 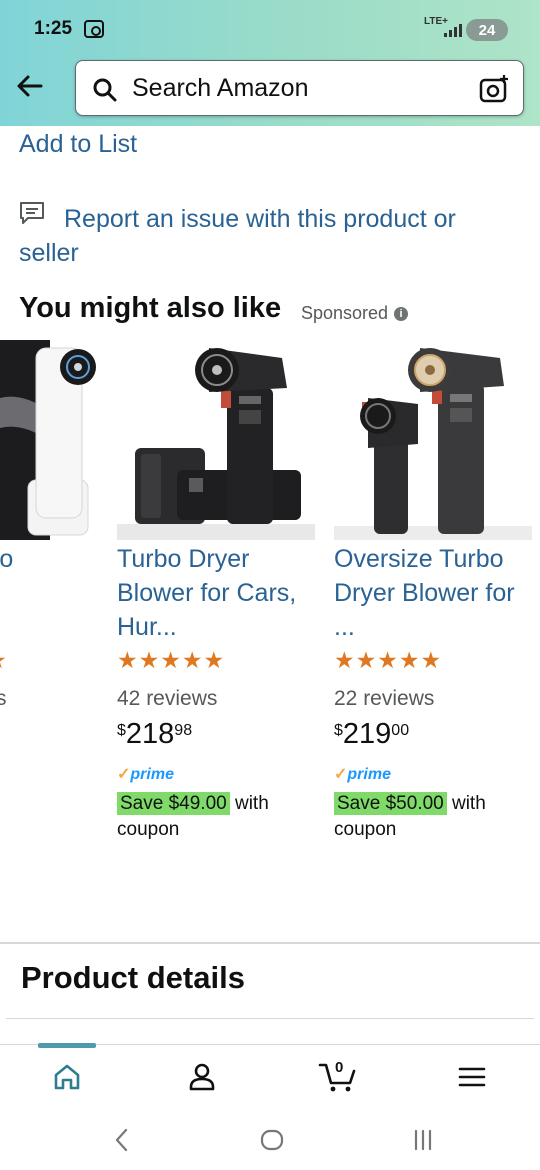 I want to click on price: $ 219 00, so click(x=371, y=734).